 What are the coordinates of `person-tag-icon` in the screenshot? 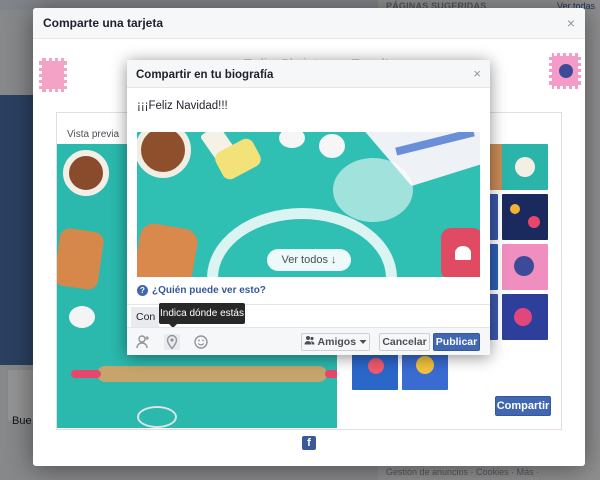 It's located at (143, 342).